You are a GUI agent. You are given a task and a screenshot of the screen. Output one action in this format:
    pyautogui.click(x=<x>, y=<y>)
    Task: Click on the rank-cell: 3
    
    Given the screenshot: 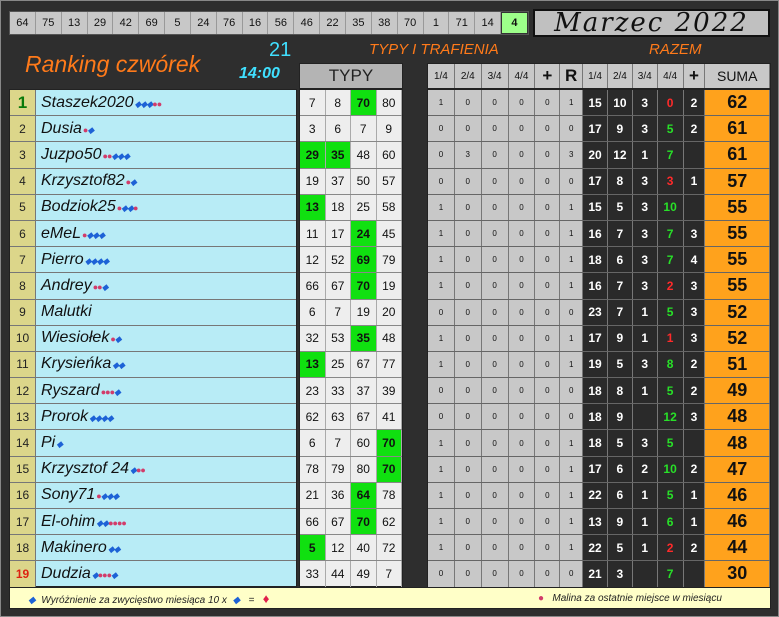 What is the action you would take?
    pyautogui.click(x=23, y=155)
    